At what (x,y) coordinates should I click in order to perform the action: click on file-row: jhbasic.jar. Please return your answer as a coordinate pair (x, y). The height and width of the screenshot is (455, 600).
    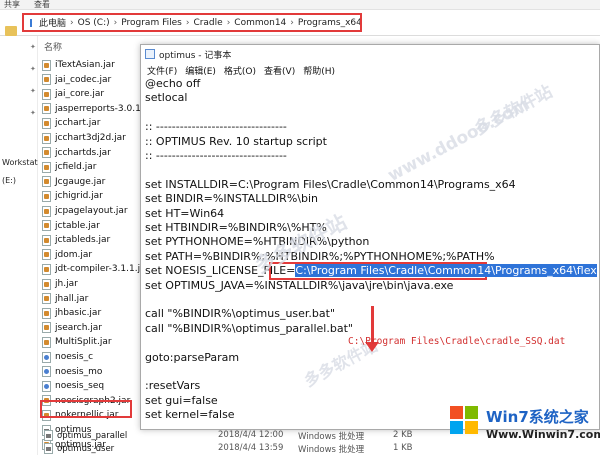
    Looking at the image, I should click on (95, 313).